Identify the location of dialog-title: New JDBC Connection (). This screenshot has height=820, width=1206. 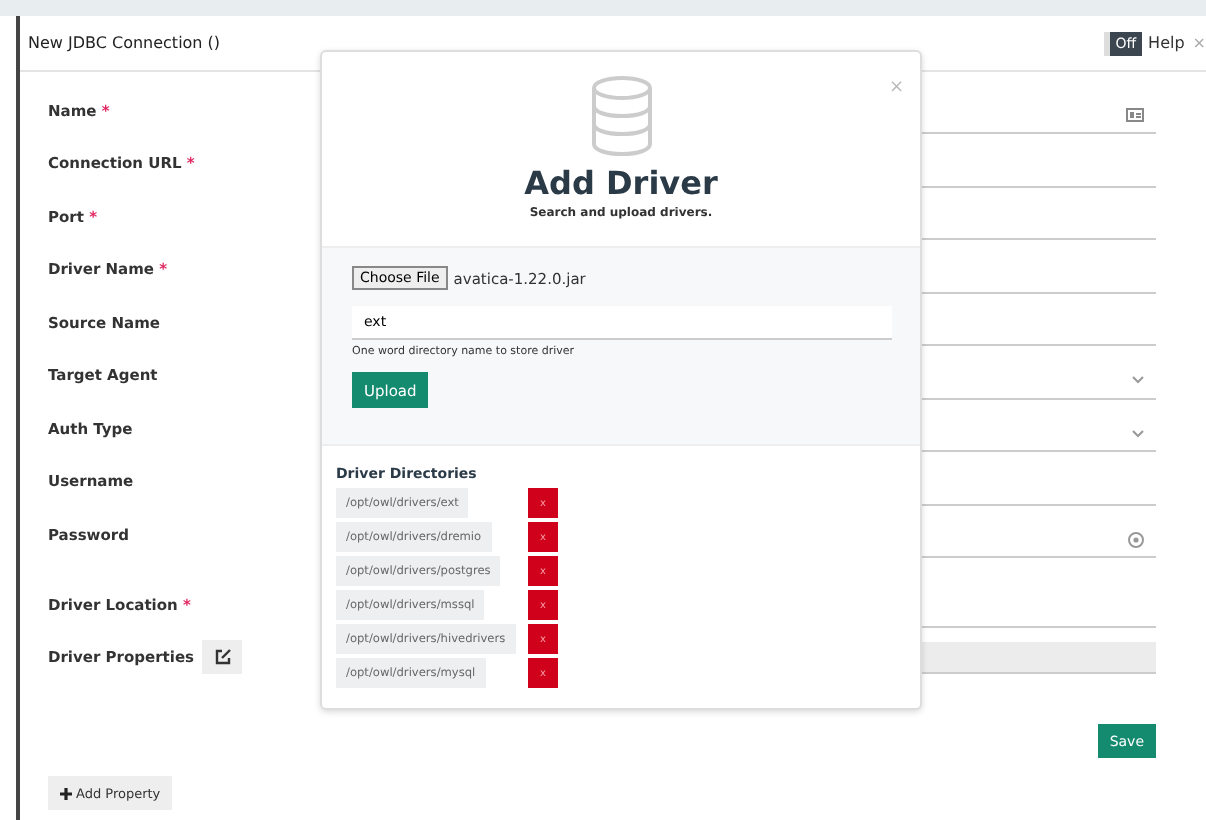
(125, 43).